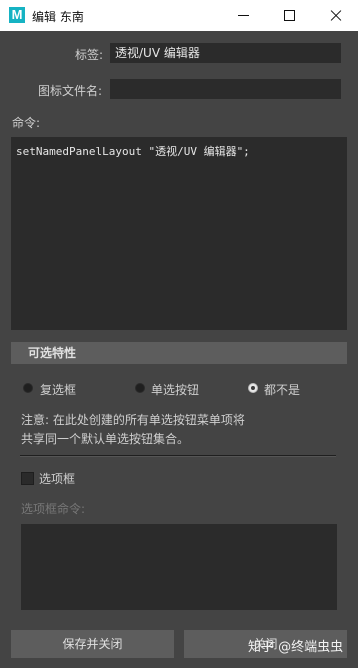 The height and width of the screenshot is (668, 358). Describe the element at coordinates (225, 53) in the screenshot. I see `label-input: 透视/UV 编辑器` at that location.